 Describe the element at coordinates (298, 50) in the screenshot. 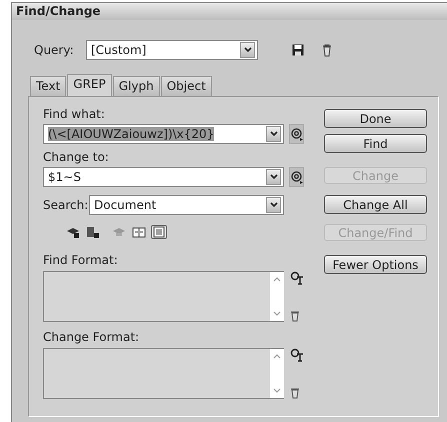

I see `save-icon` at that location.